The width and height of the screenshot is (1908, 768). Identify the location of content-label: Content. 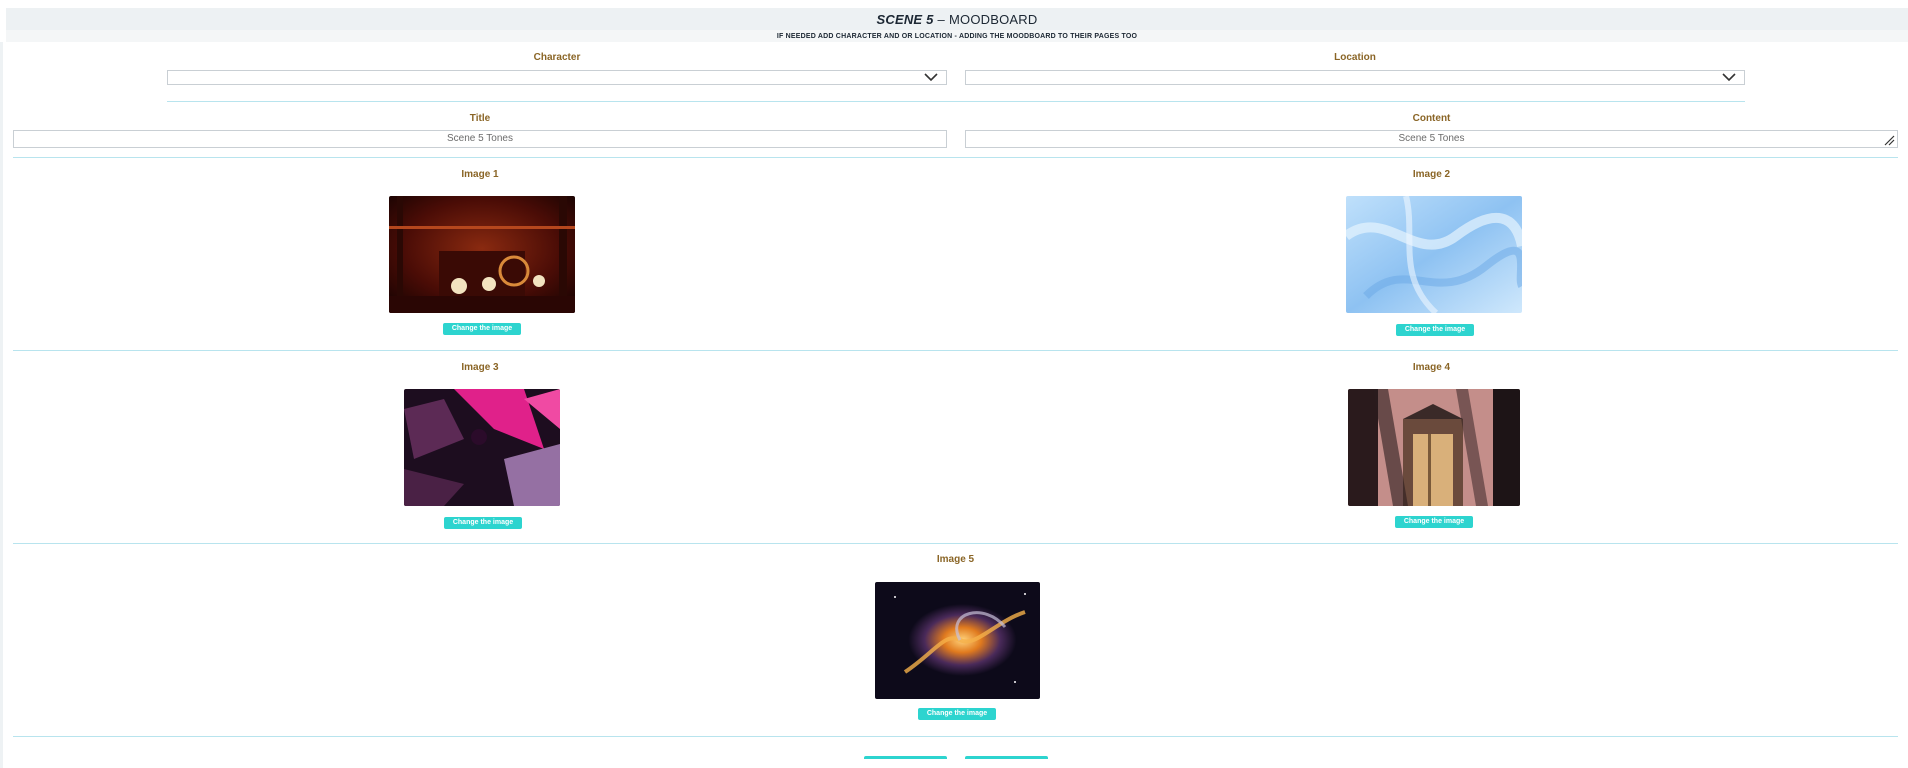
(1431, 118).